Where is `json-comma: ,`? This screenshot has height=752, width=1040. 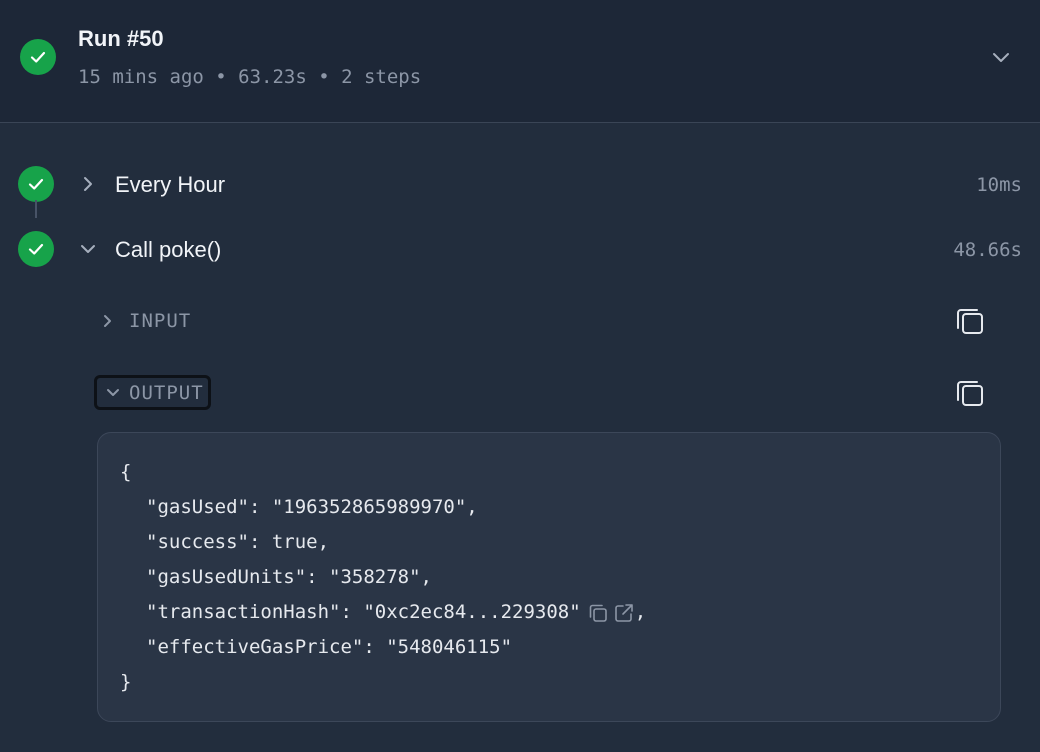 json-comma: , is located at coordinates (640, 612).